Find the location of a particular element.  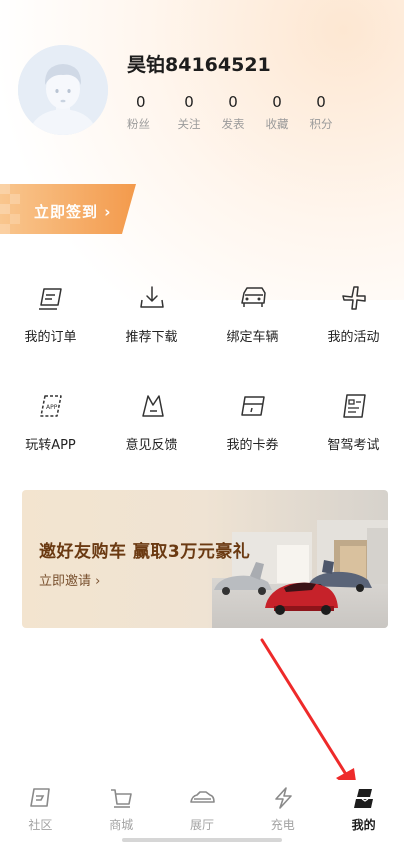

profile-stats: 0 粉丝 0 关注 0 发表 0 收藏 0 积分 is located at coordinates (235, 112).